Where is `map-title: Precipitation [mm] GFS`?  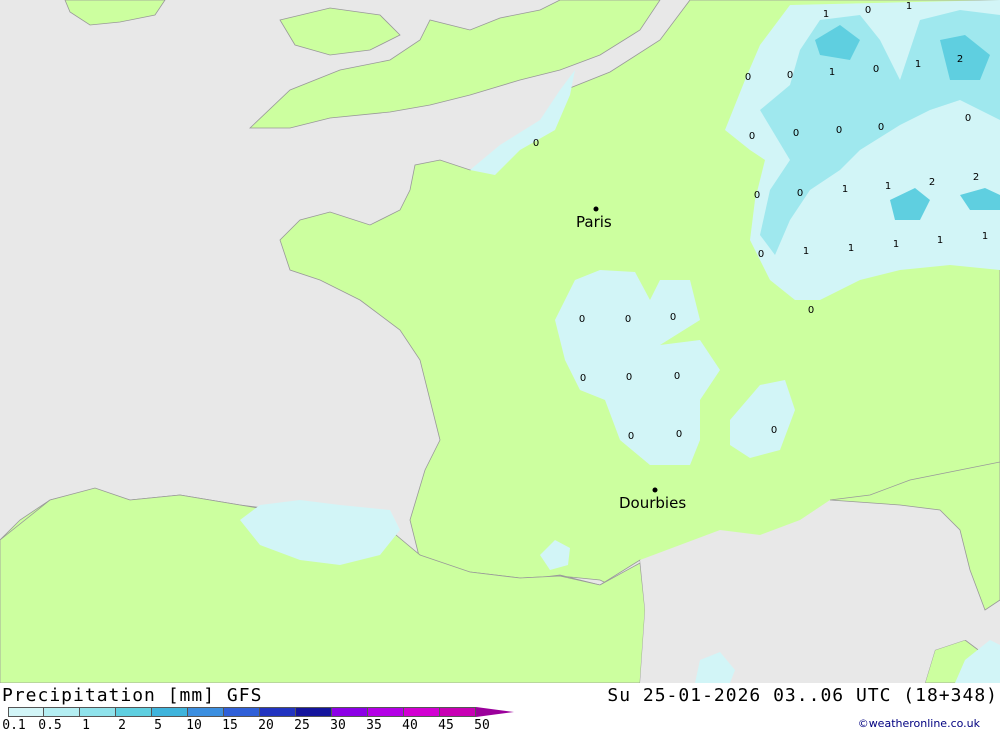
map-title: Precipitation [mm] GFS is located at coordinates (132, 695).